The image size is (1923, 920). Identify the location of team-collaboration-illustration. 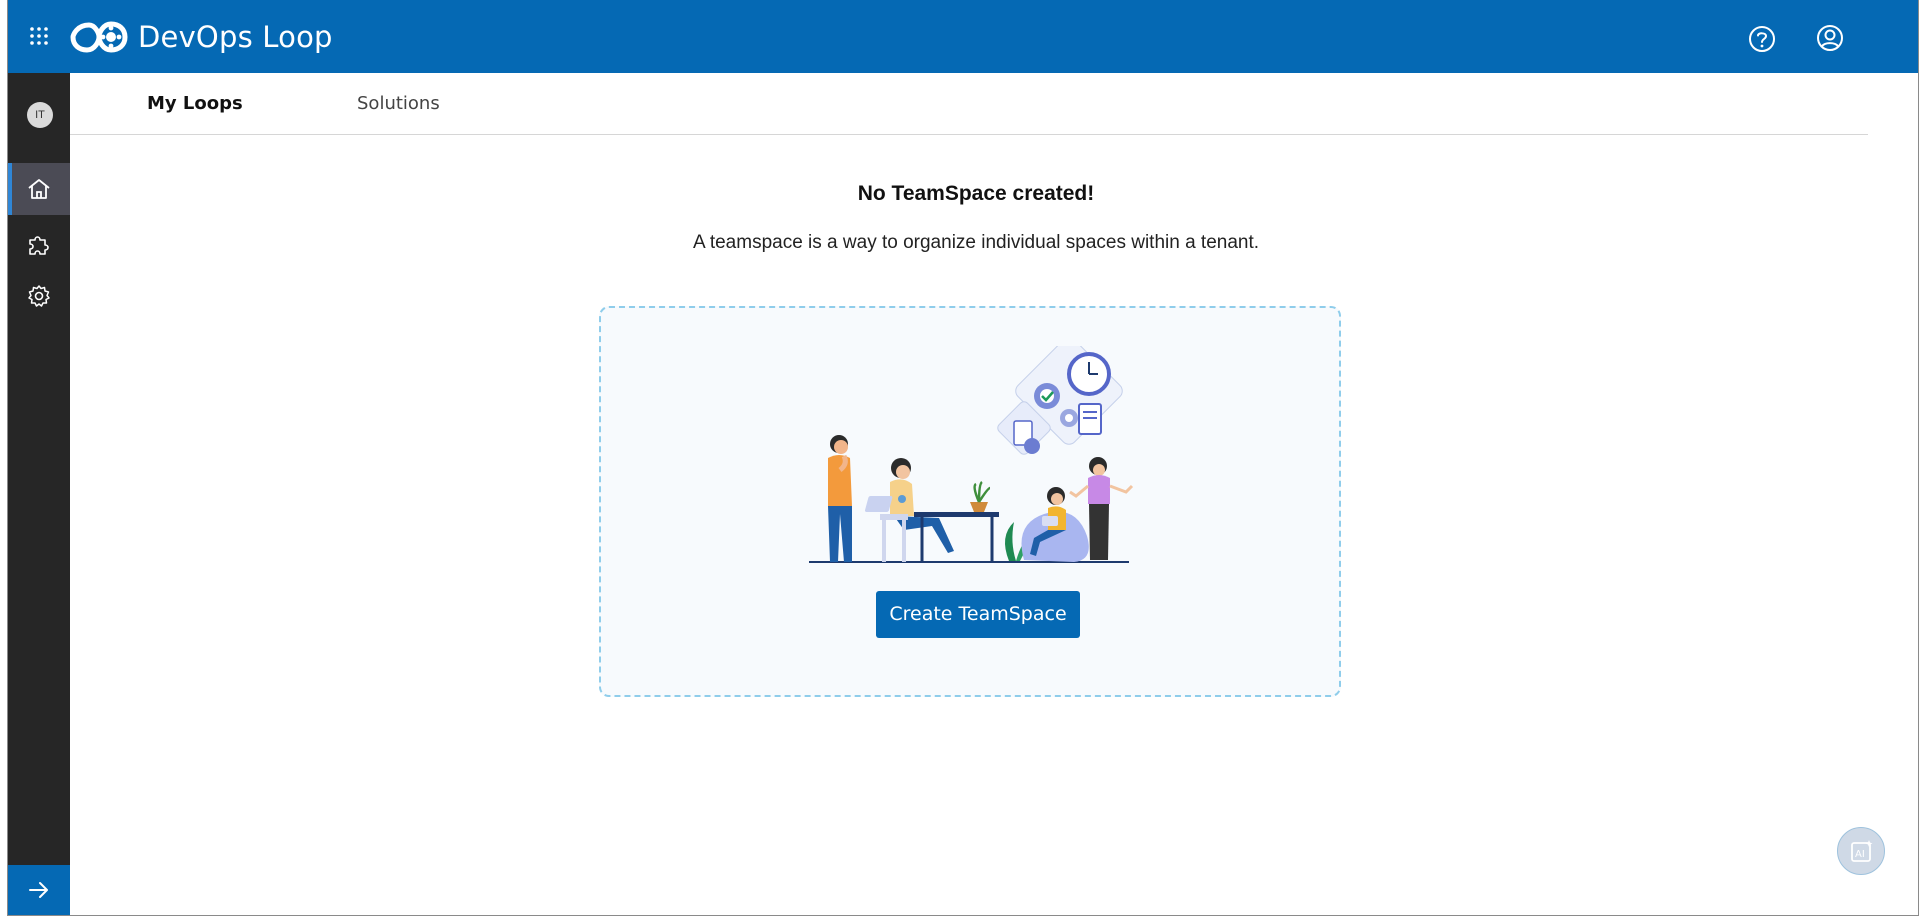
(971, 454).